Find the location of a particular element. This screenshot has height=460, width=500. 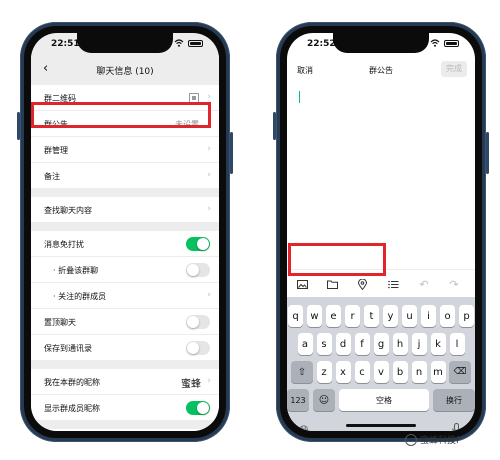

row-chat-background: 设置当前聊天背景 › is located at coordinates (125, 430).